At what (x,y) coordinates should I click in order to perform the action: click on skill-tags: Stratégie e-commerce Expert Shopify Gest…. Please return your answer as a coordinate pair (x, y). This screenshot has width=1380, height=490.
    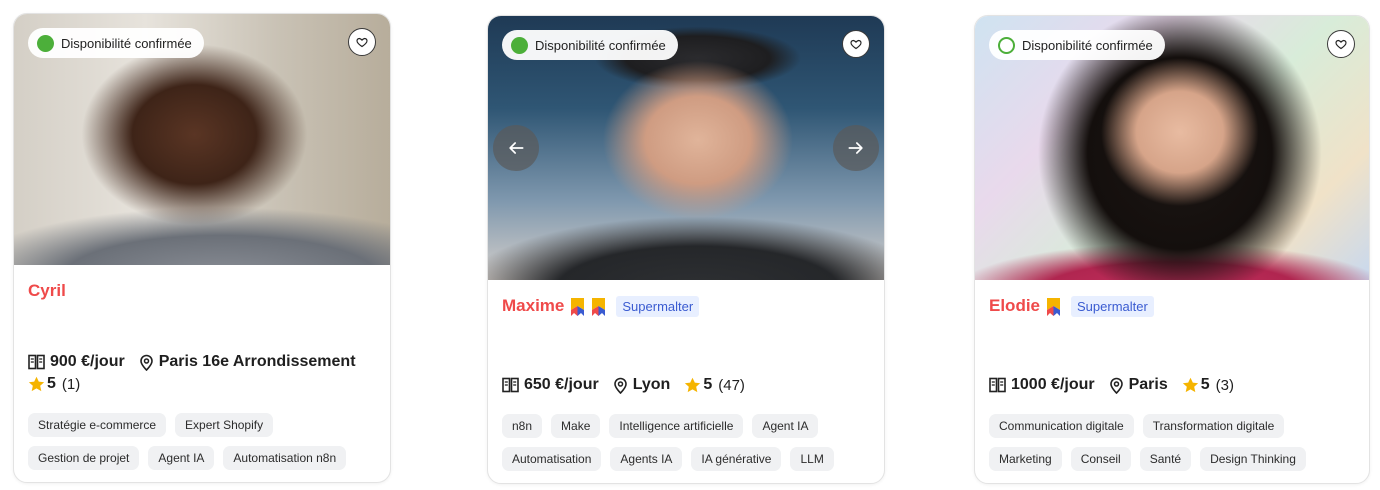
    Looking at the image, I should click on (202, 441).